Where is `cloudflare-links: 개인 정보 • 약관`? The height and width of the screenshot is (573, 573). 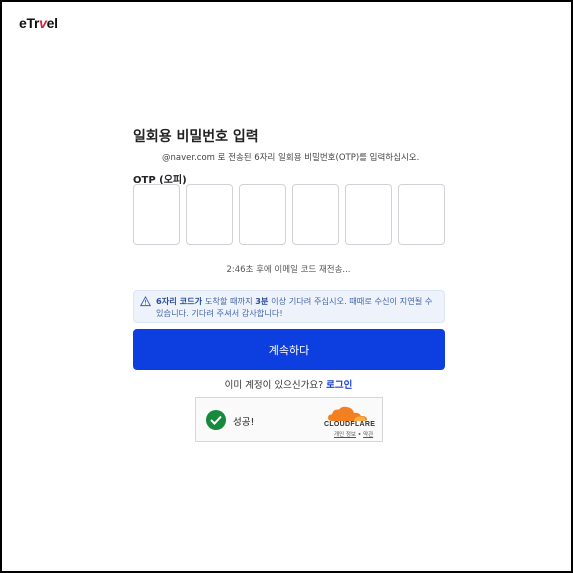 cloudflare-links: 개인 정보 • 약관 is located at coordinates (353, 434).